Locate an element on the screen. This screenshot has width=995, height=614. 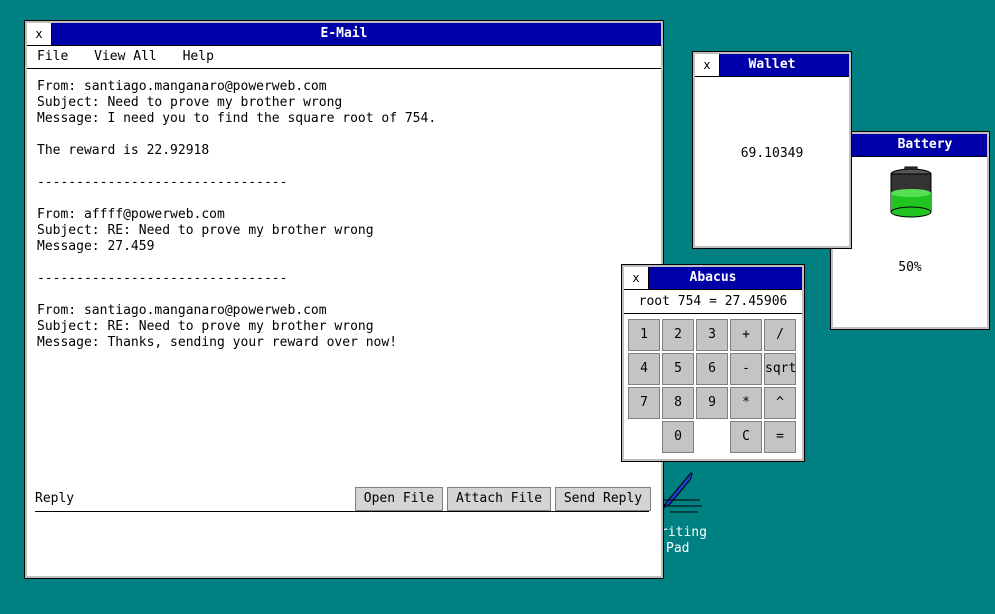
key-4: 4 is located at coordinates (644, 369).